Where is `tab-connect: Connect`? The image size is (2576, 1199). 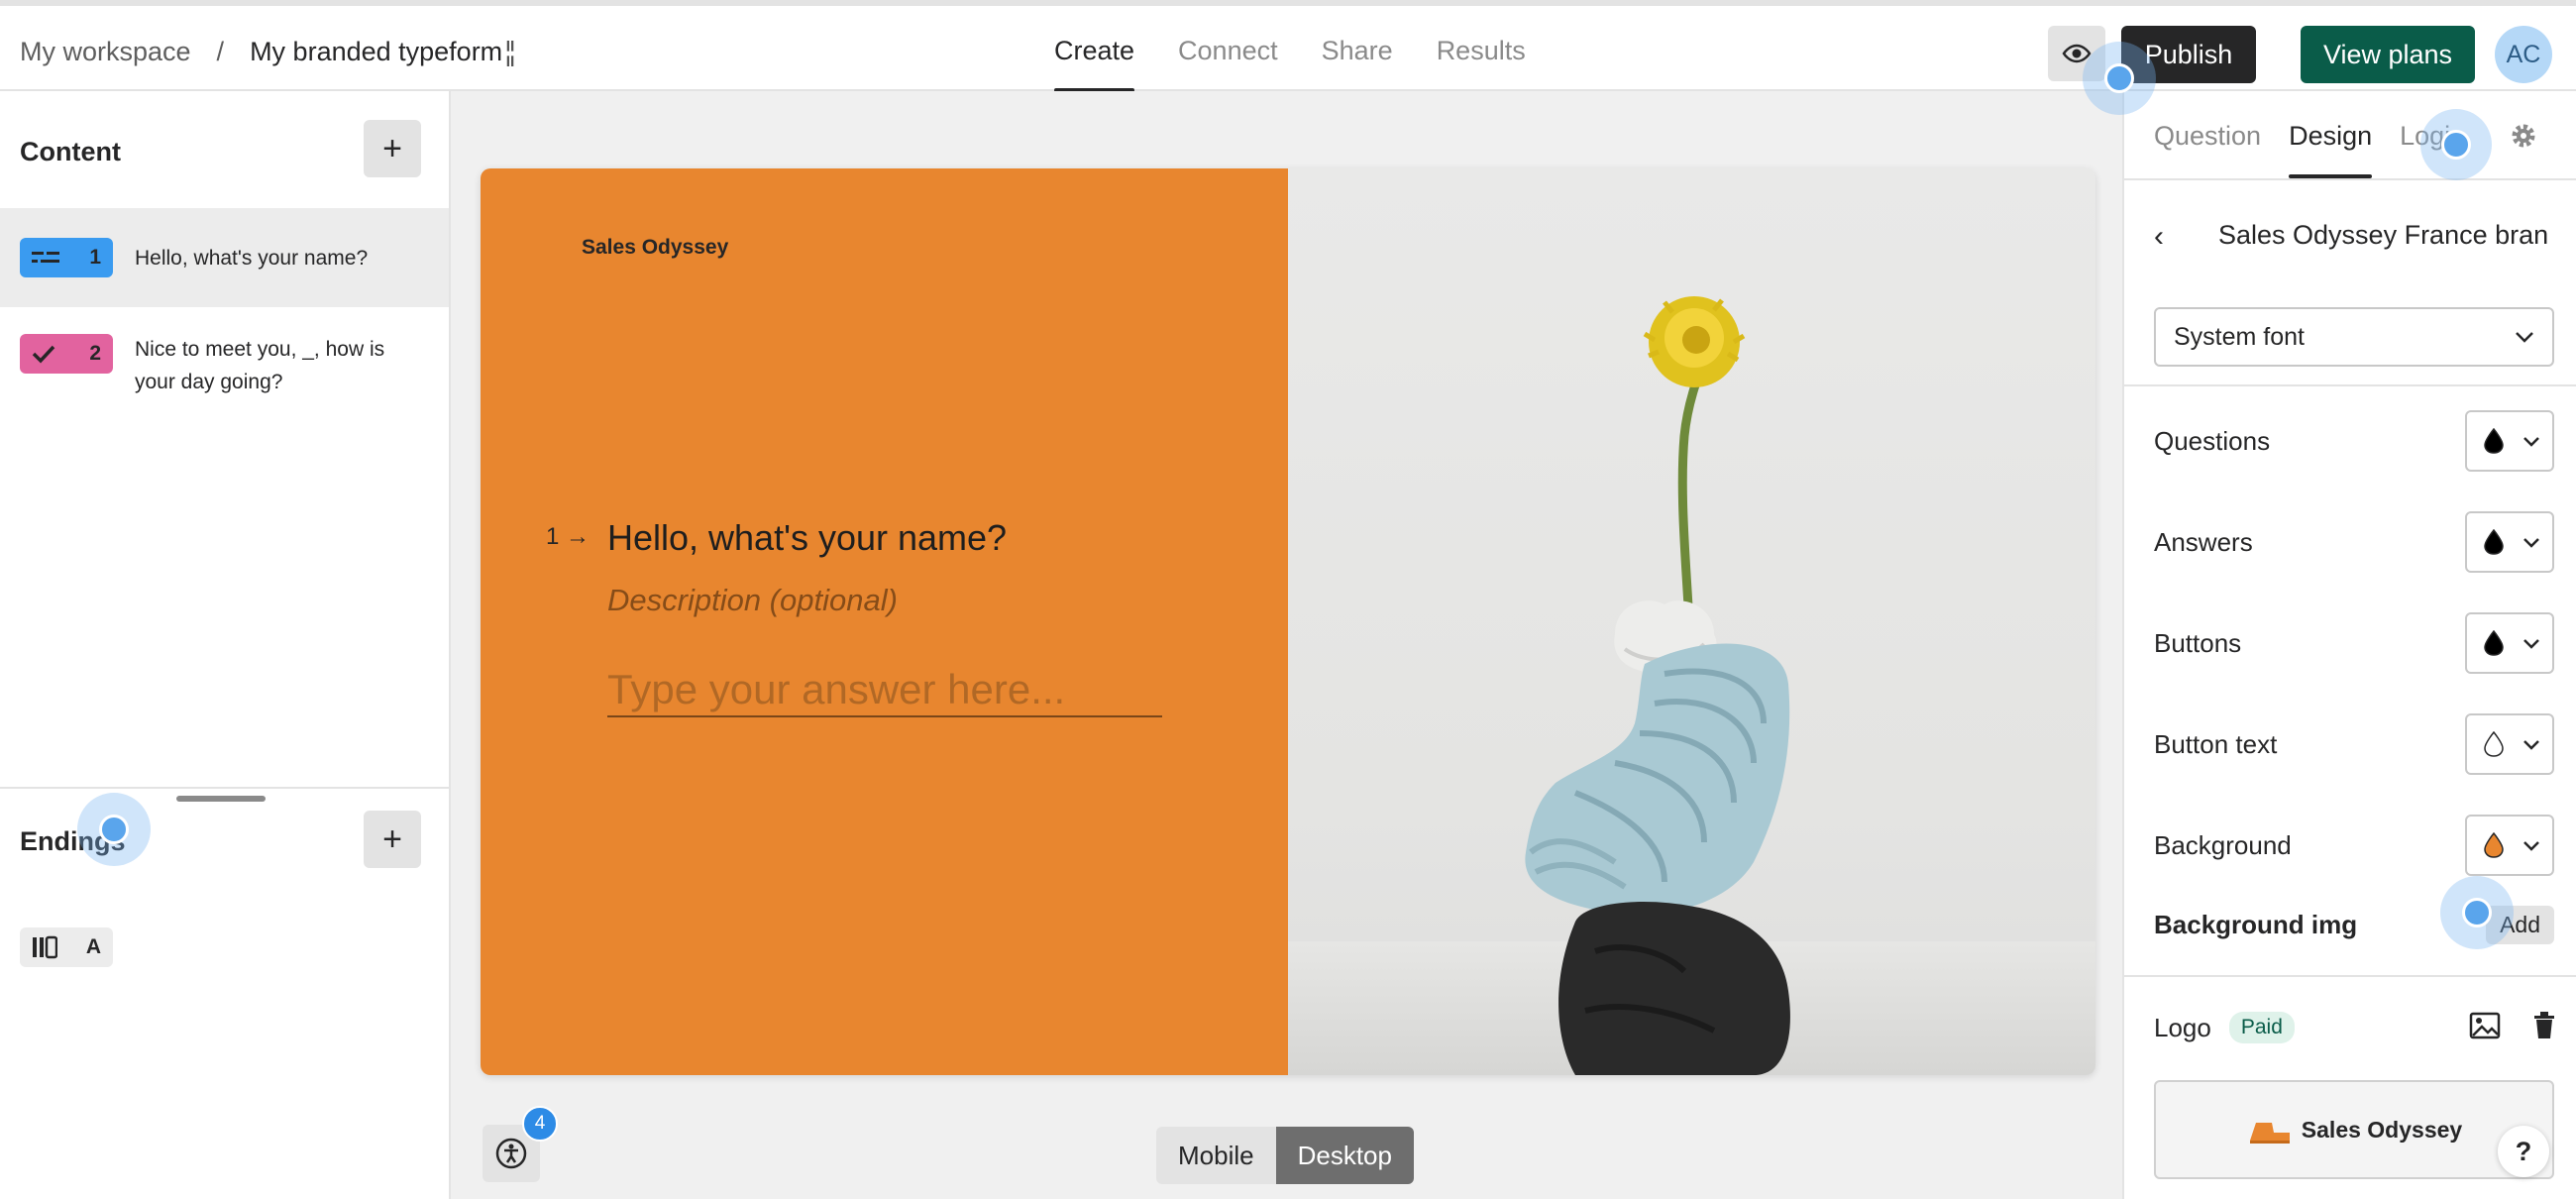
tab-connect: Connect is located at coordinates (1228, 48).